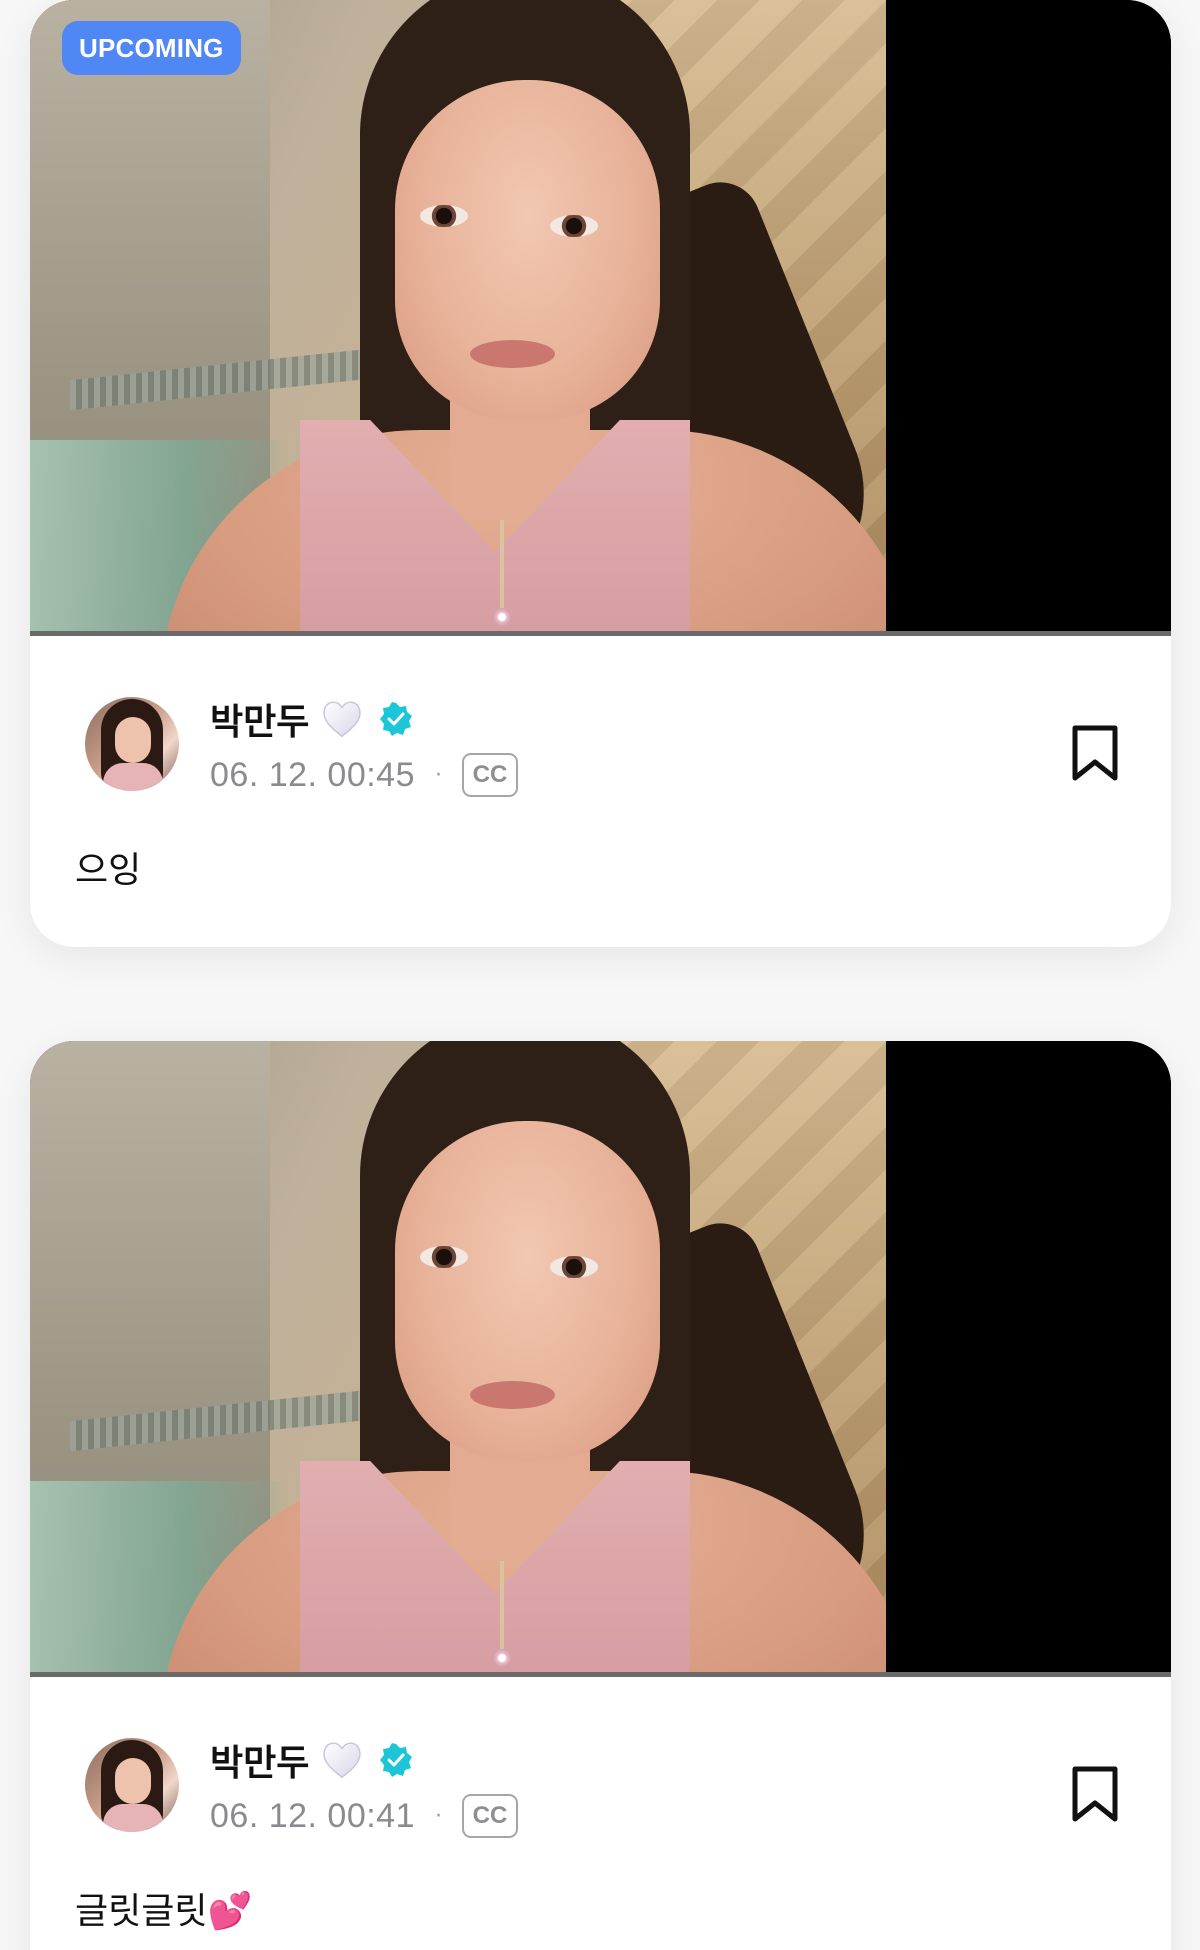 This screenshot has width=1200, height=1950. What do you see at coordinates (313, 774) in the screenshot?
I see `timestamp: 06. 12. 00:45` at bounding box center [313, 774].